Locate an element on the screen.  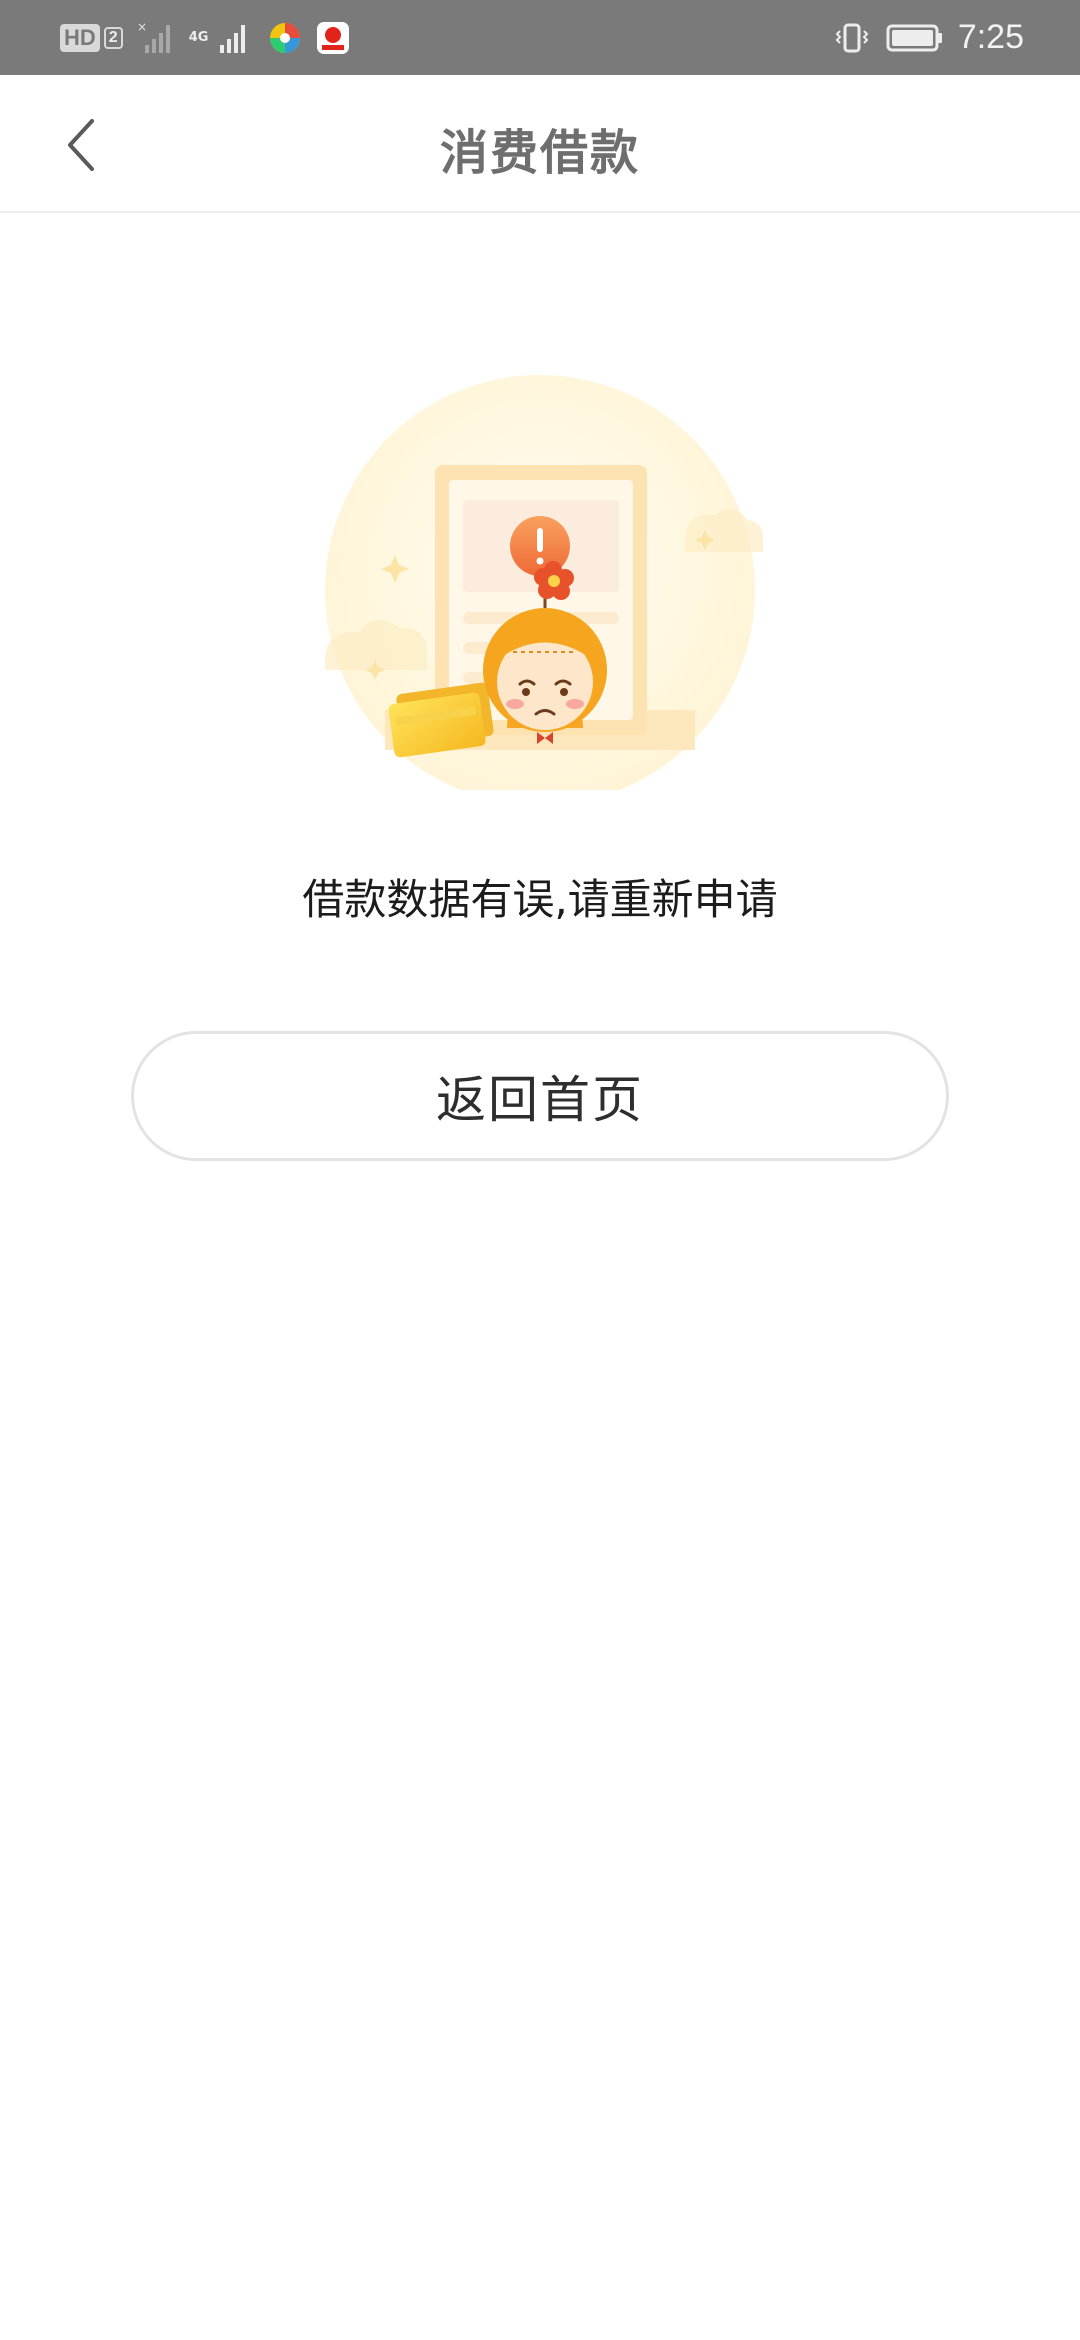
status-bar-left: HD 2 × 4G is located at coordinates (205, 38).